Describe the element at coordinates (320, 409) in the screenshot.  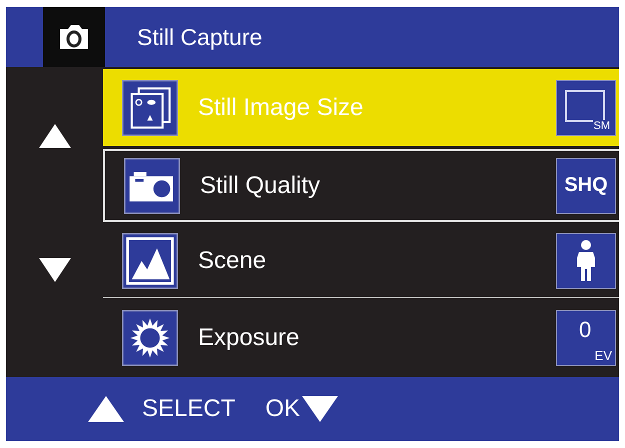
I see `down-triangle-icon` at that location.